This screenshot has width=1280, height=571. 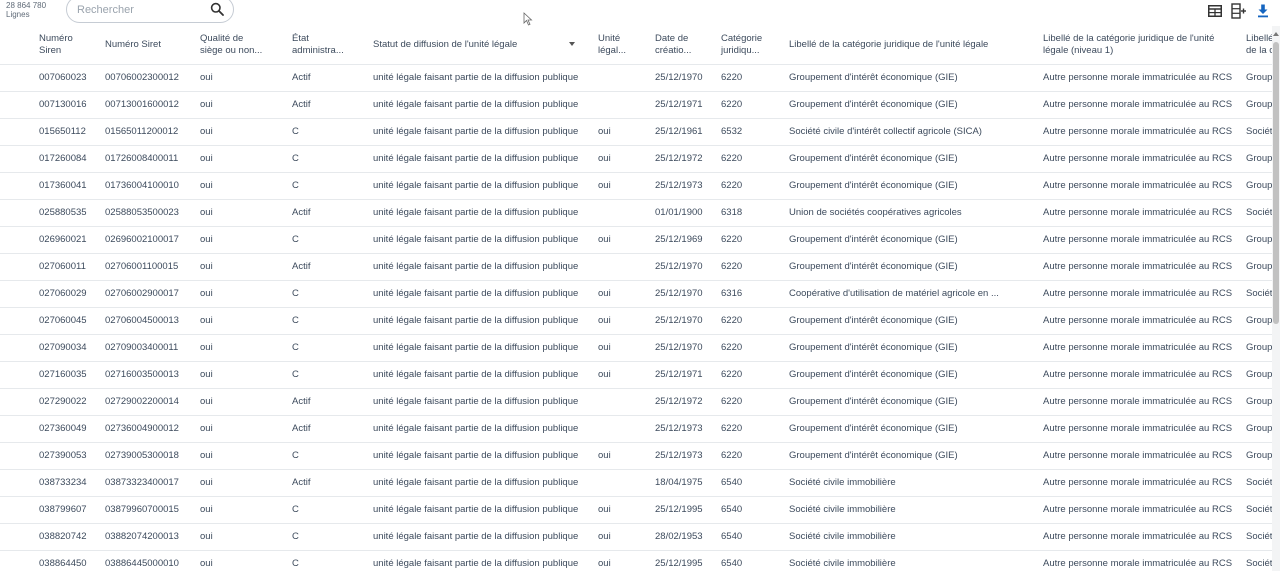 What do you see at coordinates (912, 537) in the screenshot?
I see `cell-libelle-categorie: Société civile immobilière` at bounding box center [912, 537].